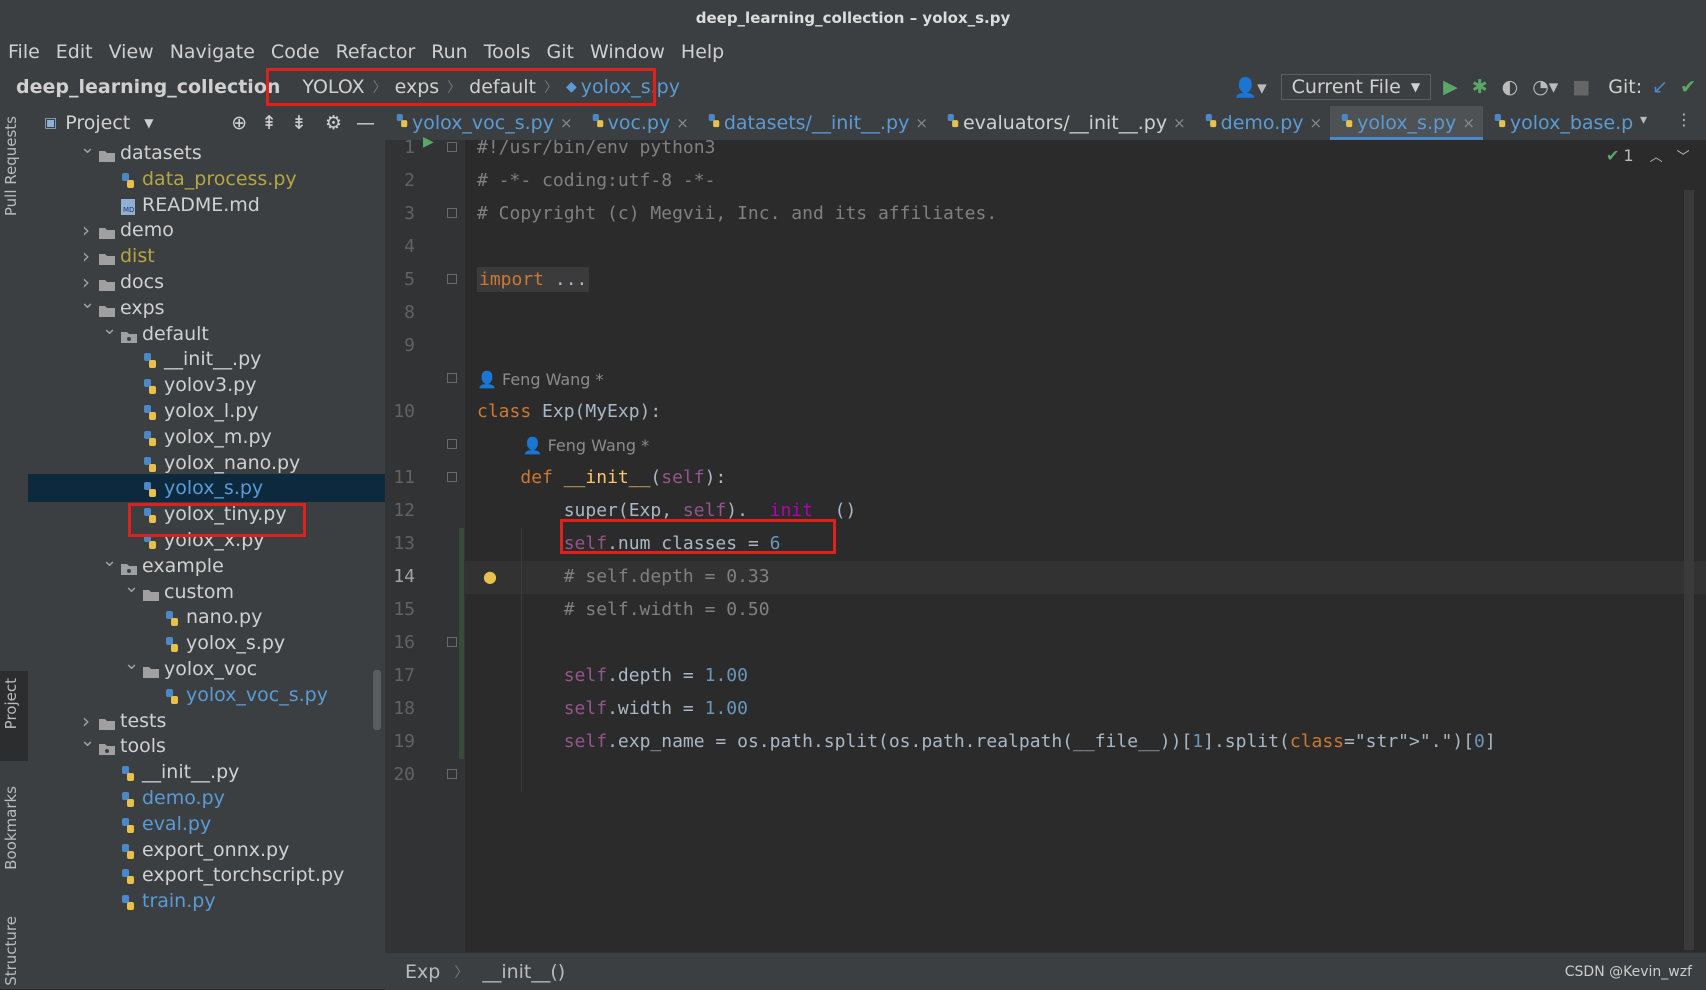 The height and width of the screenshot is (990, 1706). Describe the element at coordinates (1262, 123) in the screenshot. I see `tab: demo.py ×` at that location.